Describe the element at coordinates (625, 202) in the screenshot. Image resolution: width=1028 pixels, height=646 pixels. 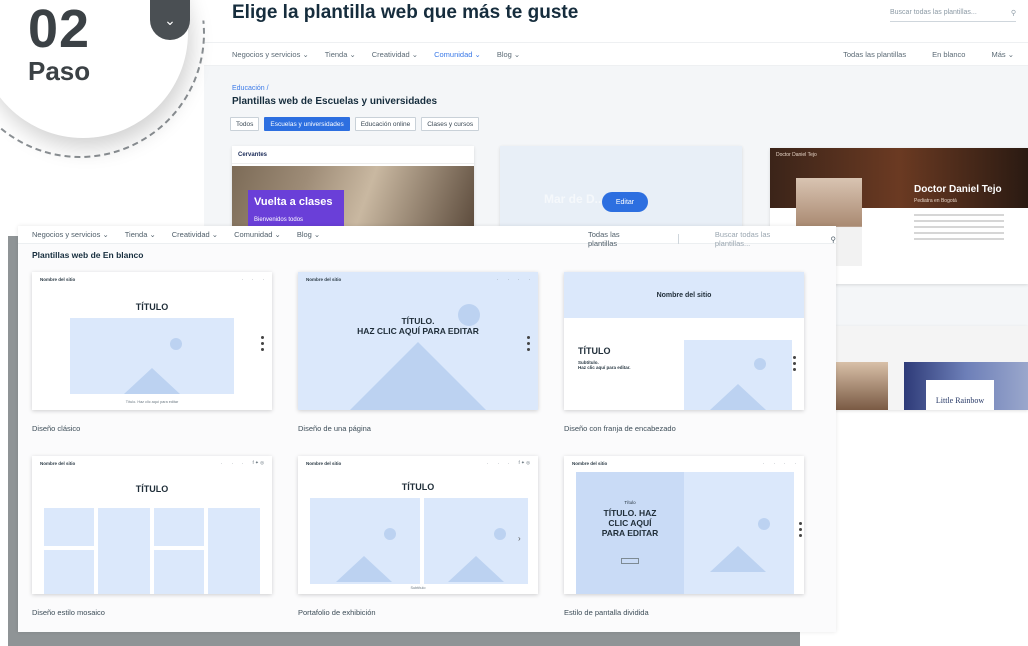
I see `edit-button: Editar` at that location.